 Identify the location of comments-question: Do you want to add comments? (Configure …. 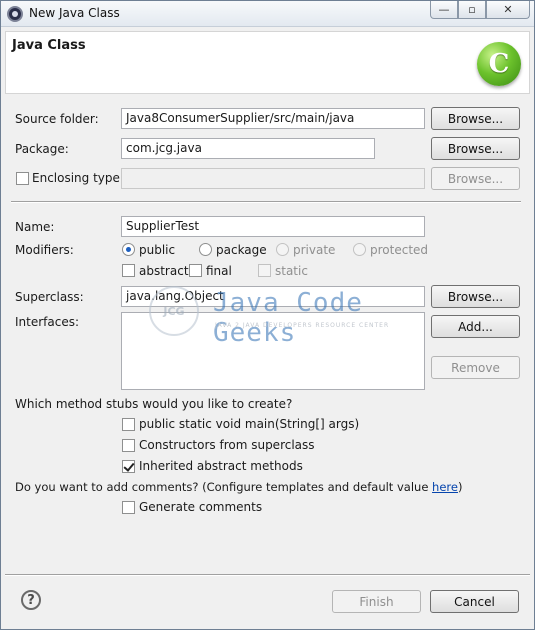
(238, 487).